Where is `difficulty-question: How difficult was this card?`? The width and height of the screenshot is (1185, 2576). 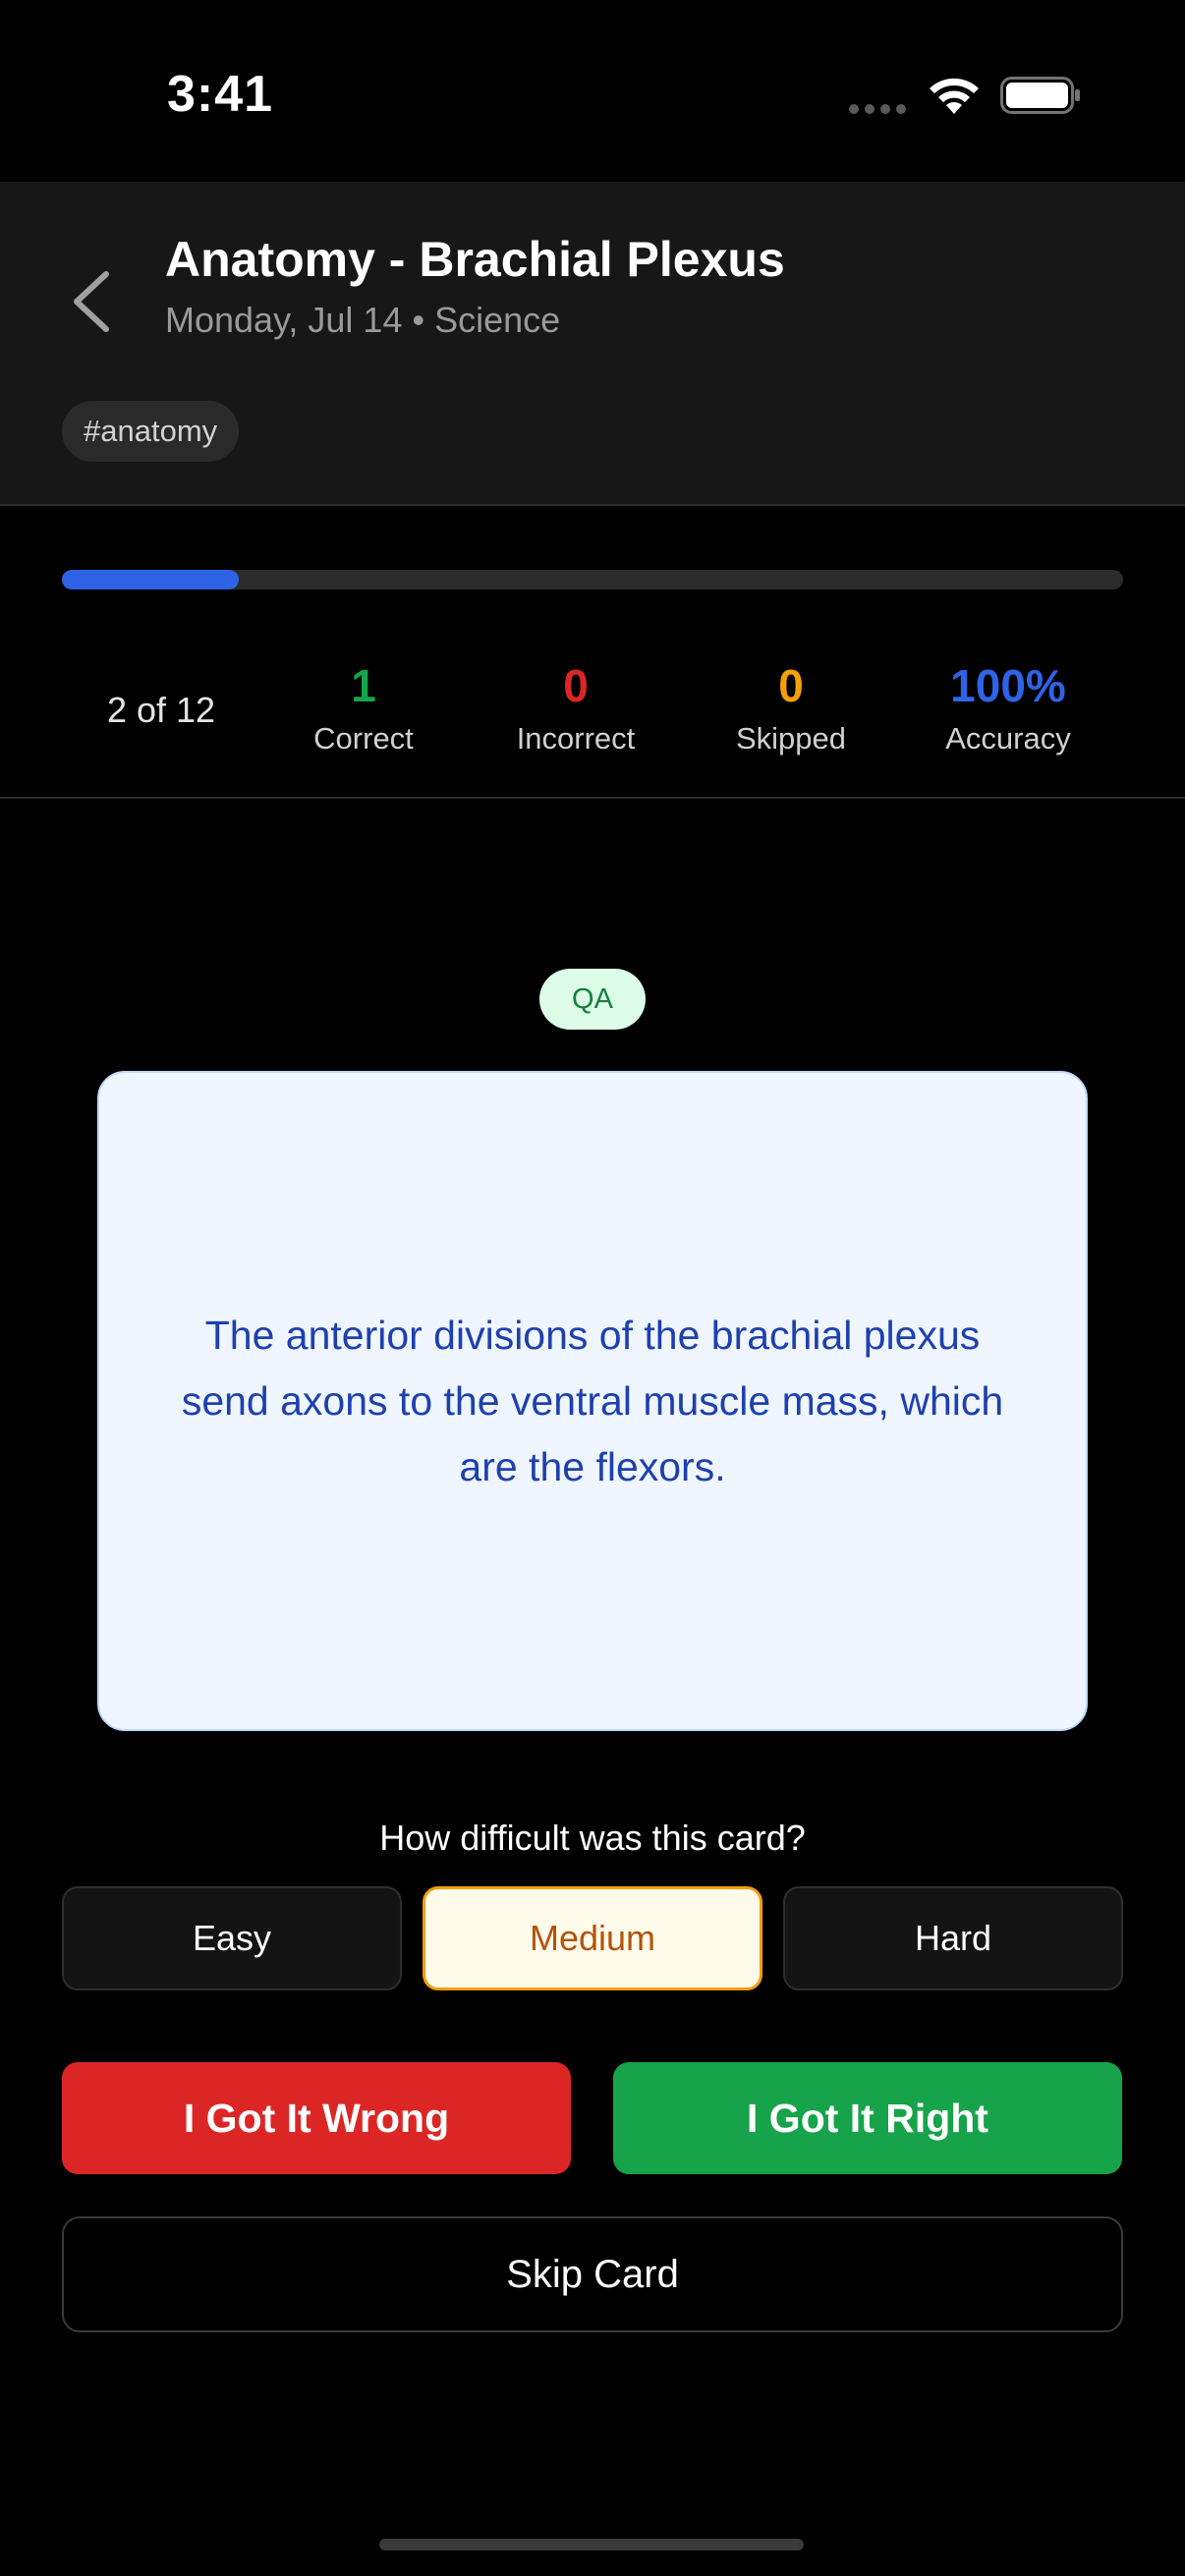
difficulty-question: How difficult was this card? is located at coordinates (592, 1838).